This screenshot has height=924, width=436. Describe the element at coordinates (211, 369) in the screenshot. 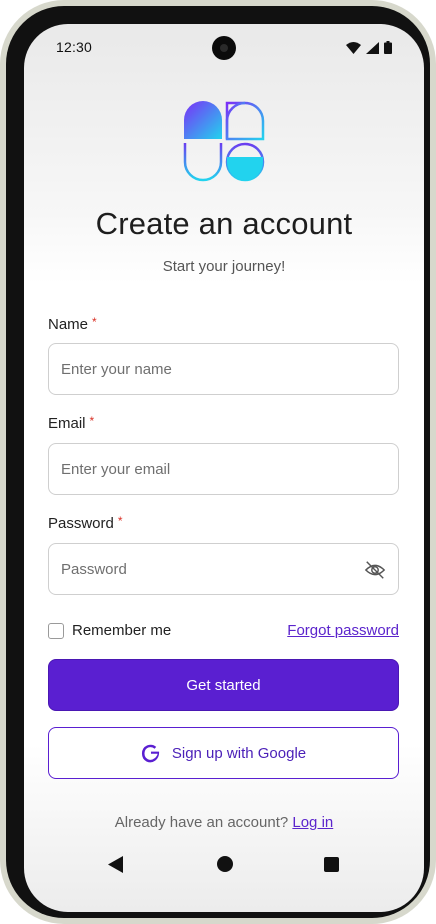

I see `name-input` at that location.